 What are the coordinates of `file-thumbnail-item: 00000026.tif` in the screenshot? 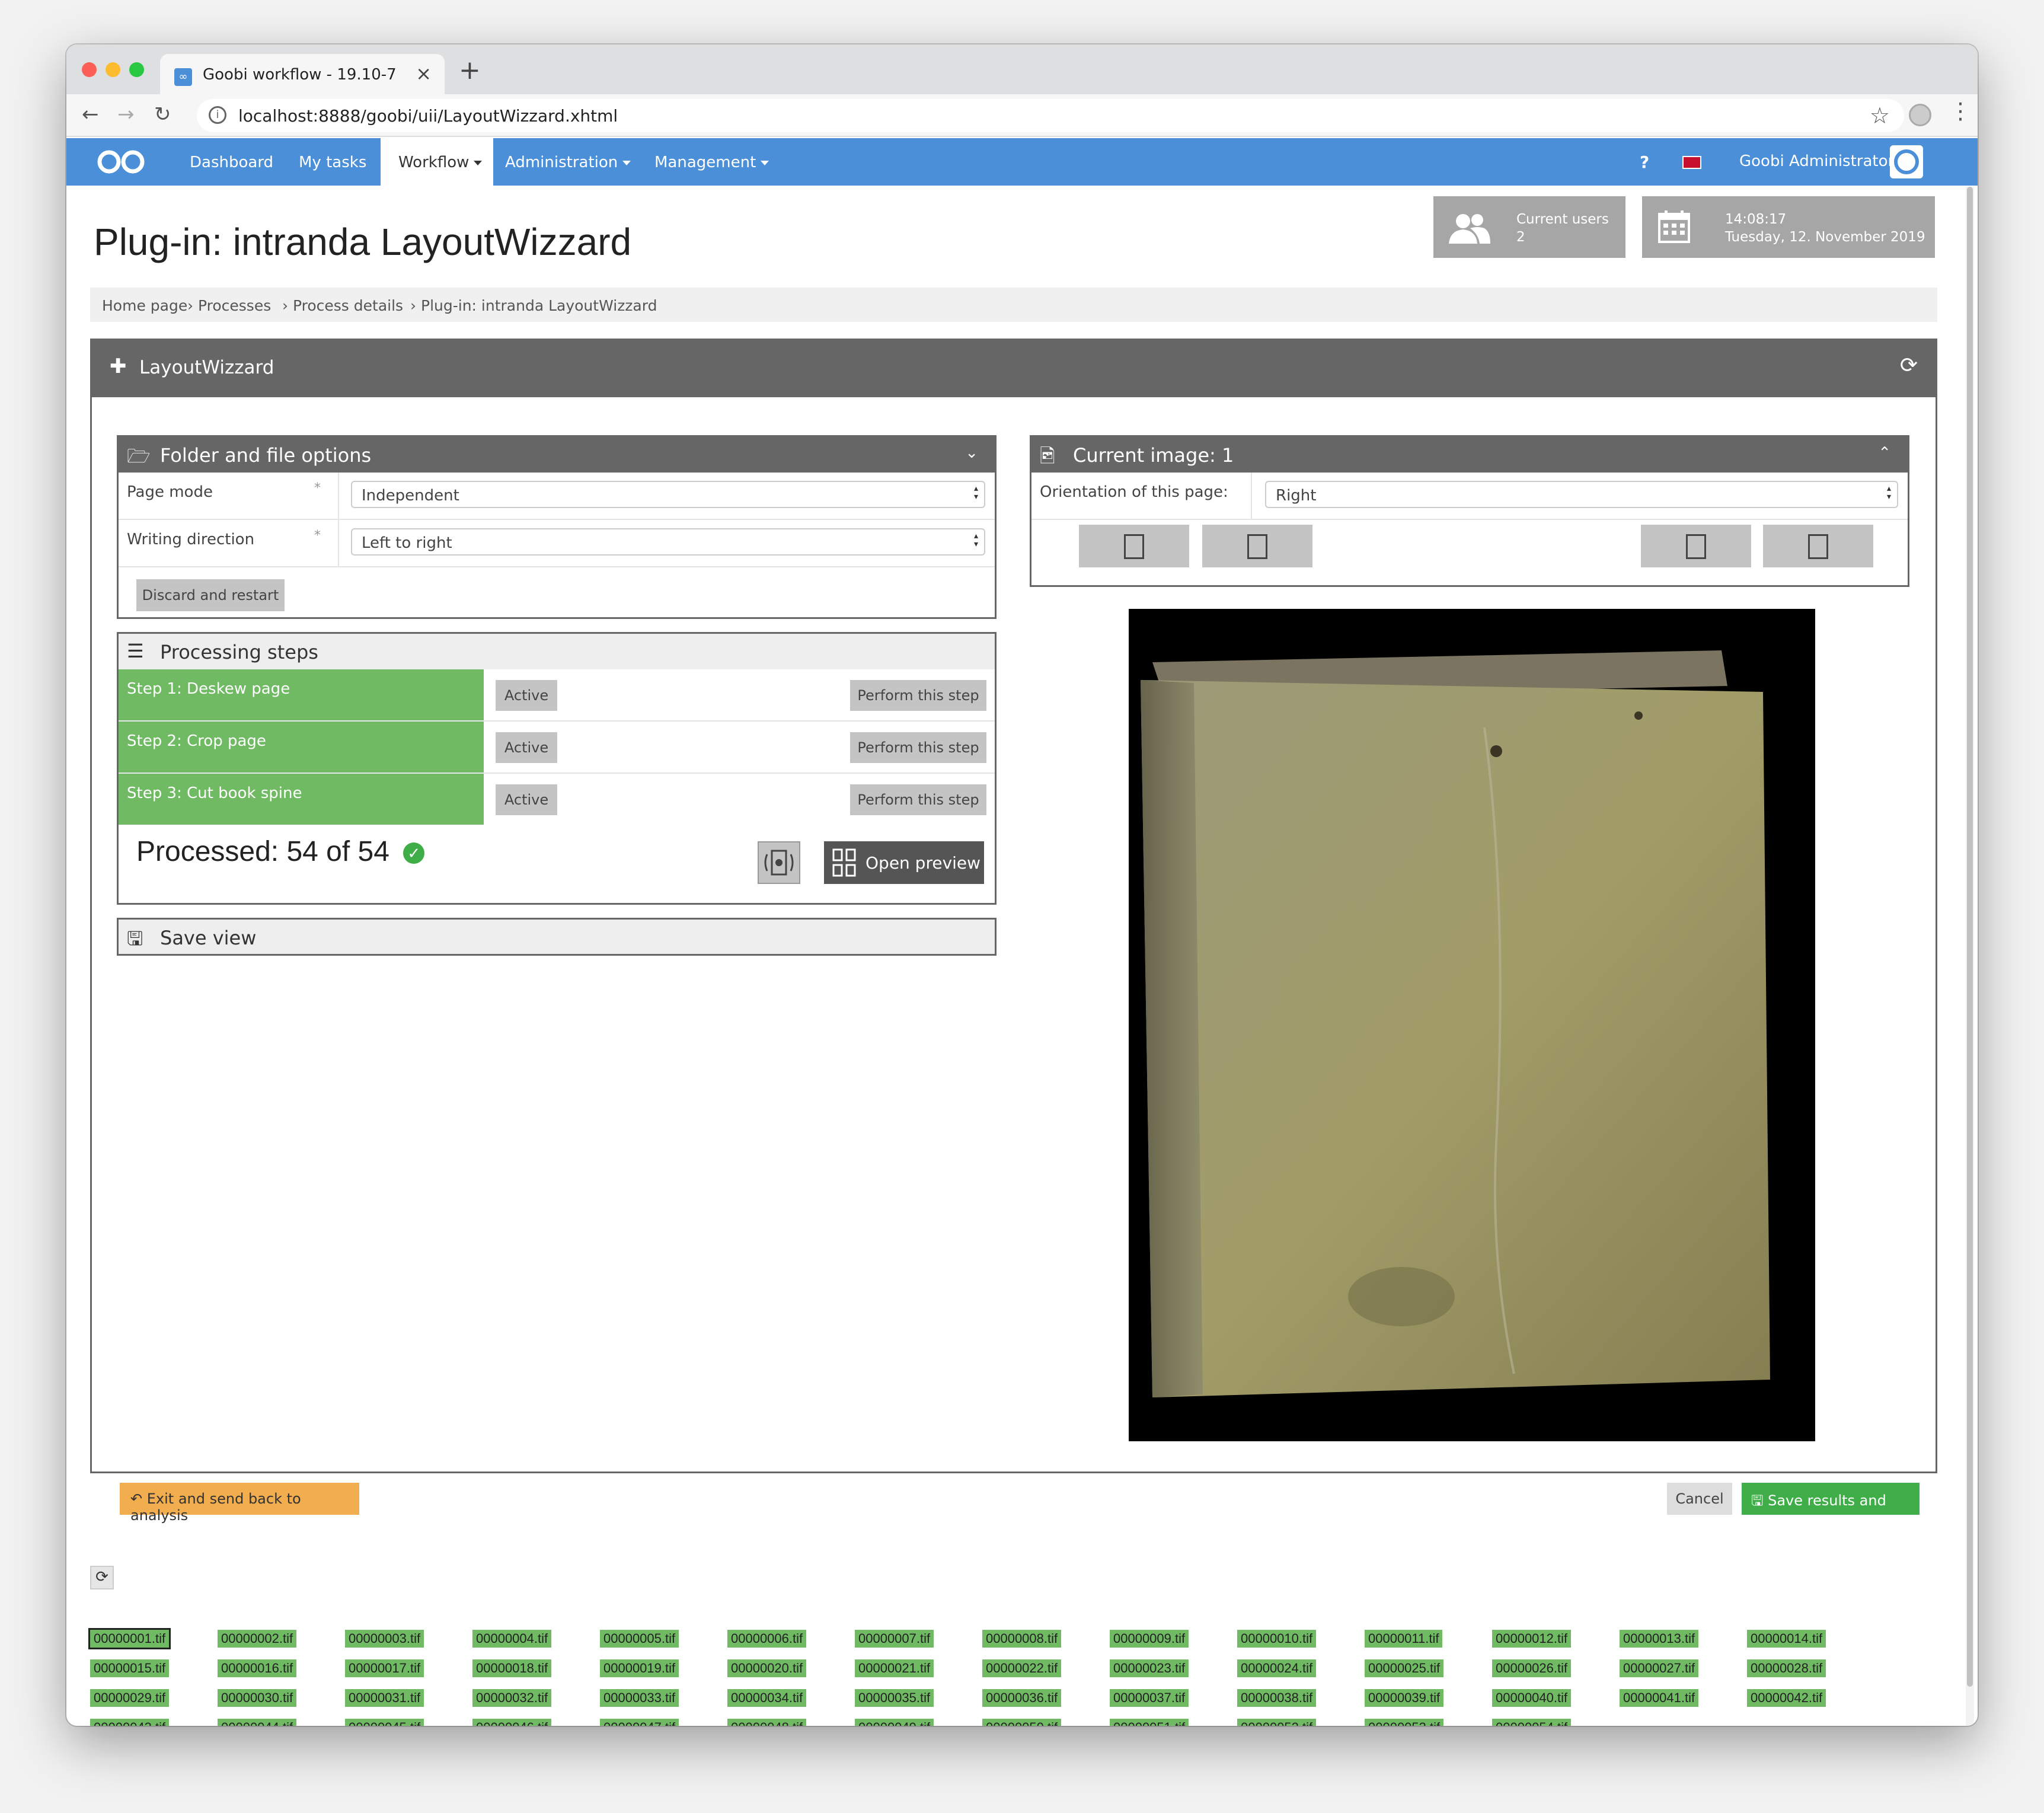 It's located at (1532, 1668).